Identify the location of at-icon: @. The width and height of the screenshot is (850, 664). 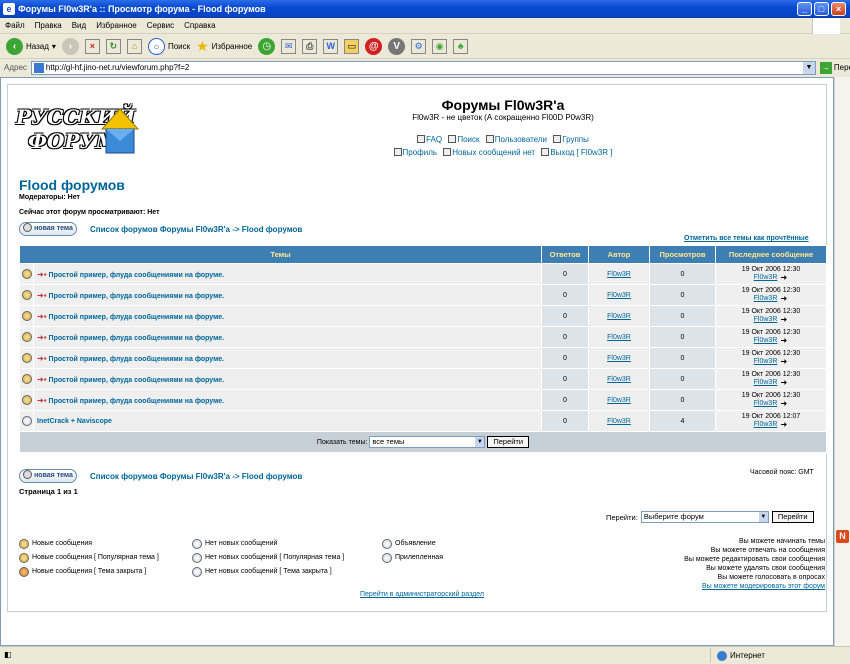
(374, 46).